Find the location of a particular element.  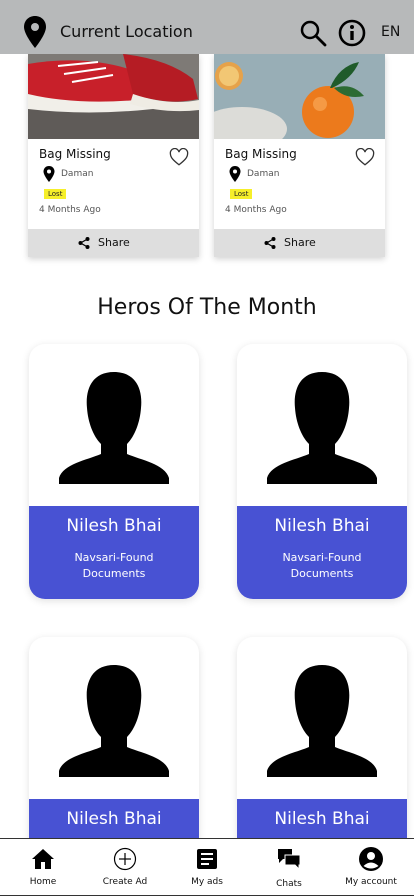

bottom-navigation: Home Create Ad My ads Chats My account is located at coordinates (207, 867).